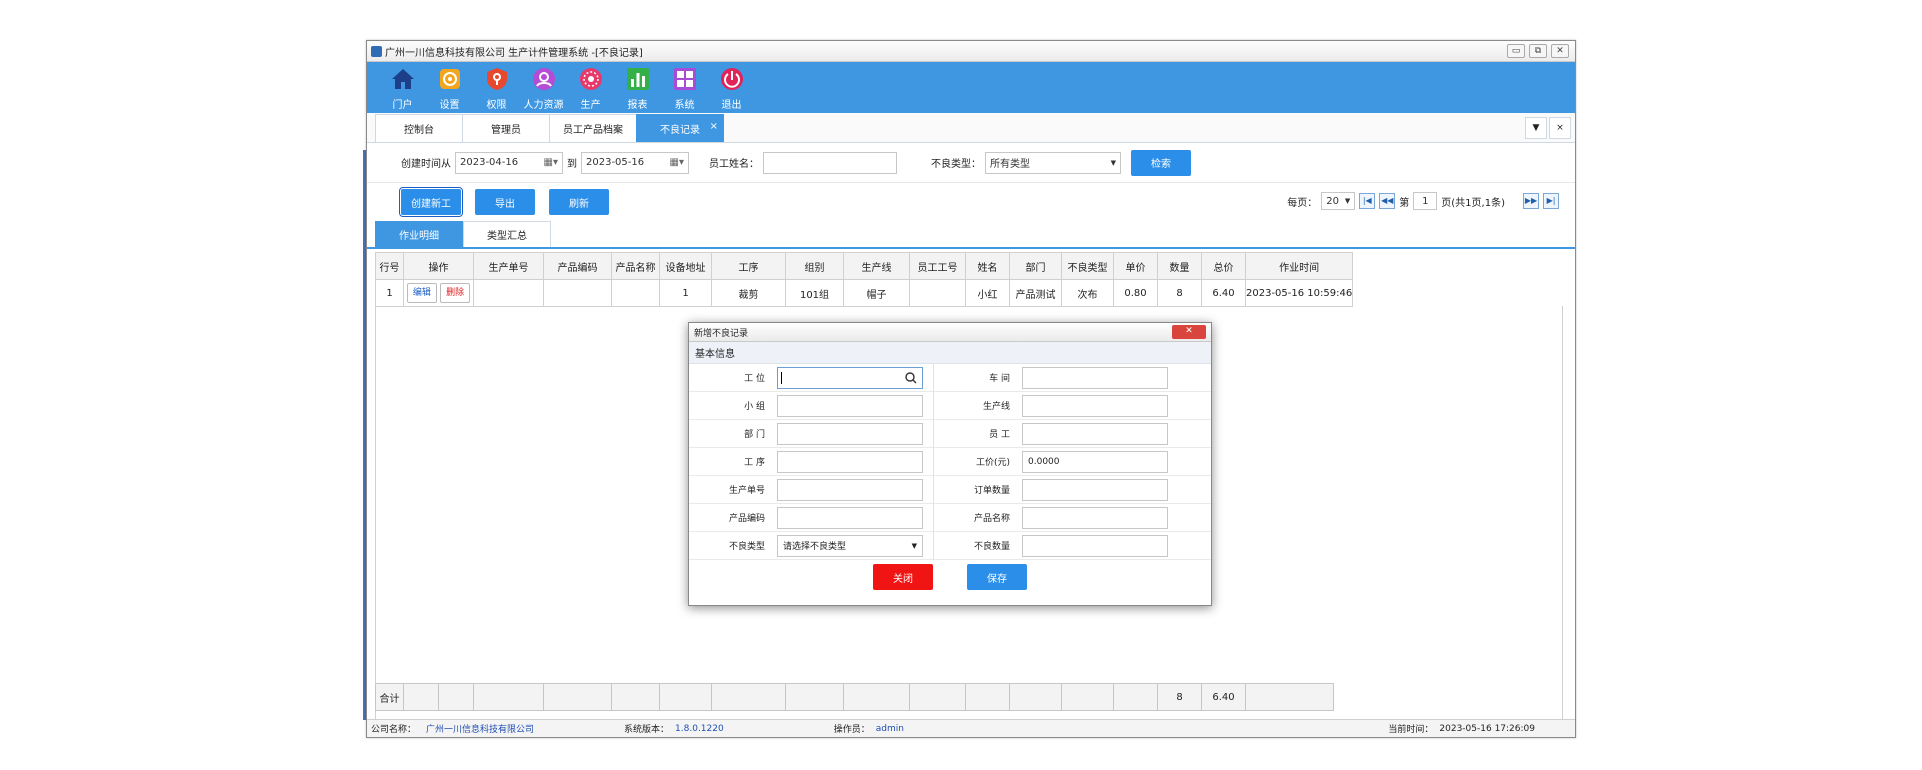 The image size is (1922, 770). I want to click on power-icon, so click(732, 79).